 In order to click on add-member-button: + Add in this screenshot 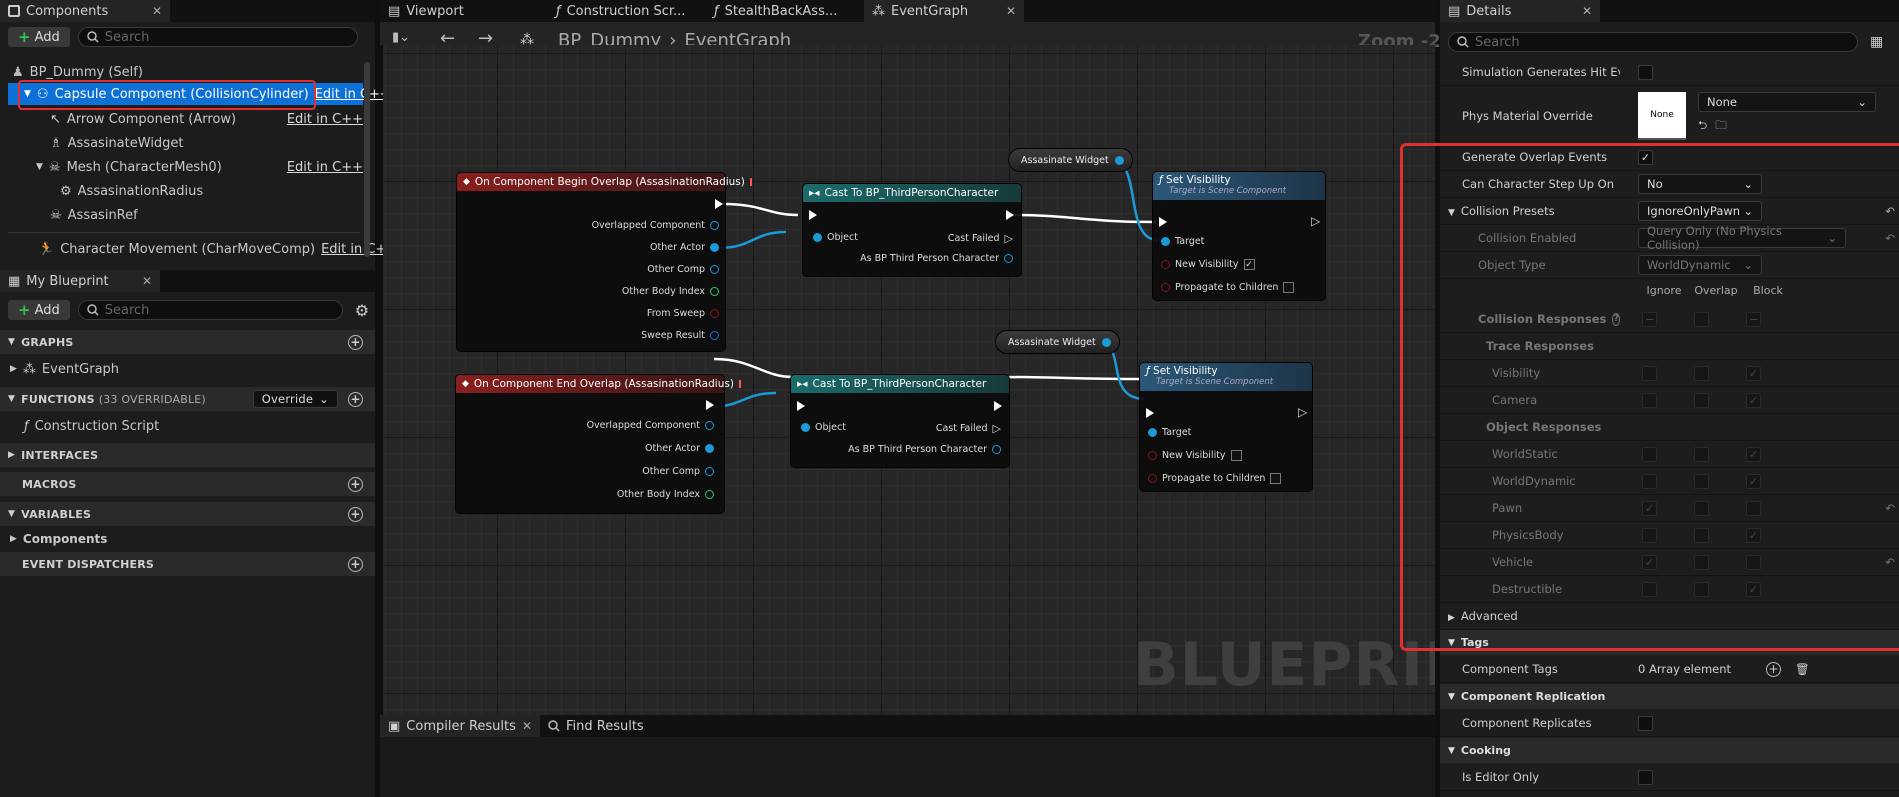, I will do `click(39, 310)`.